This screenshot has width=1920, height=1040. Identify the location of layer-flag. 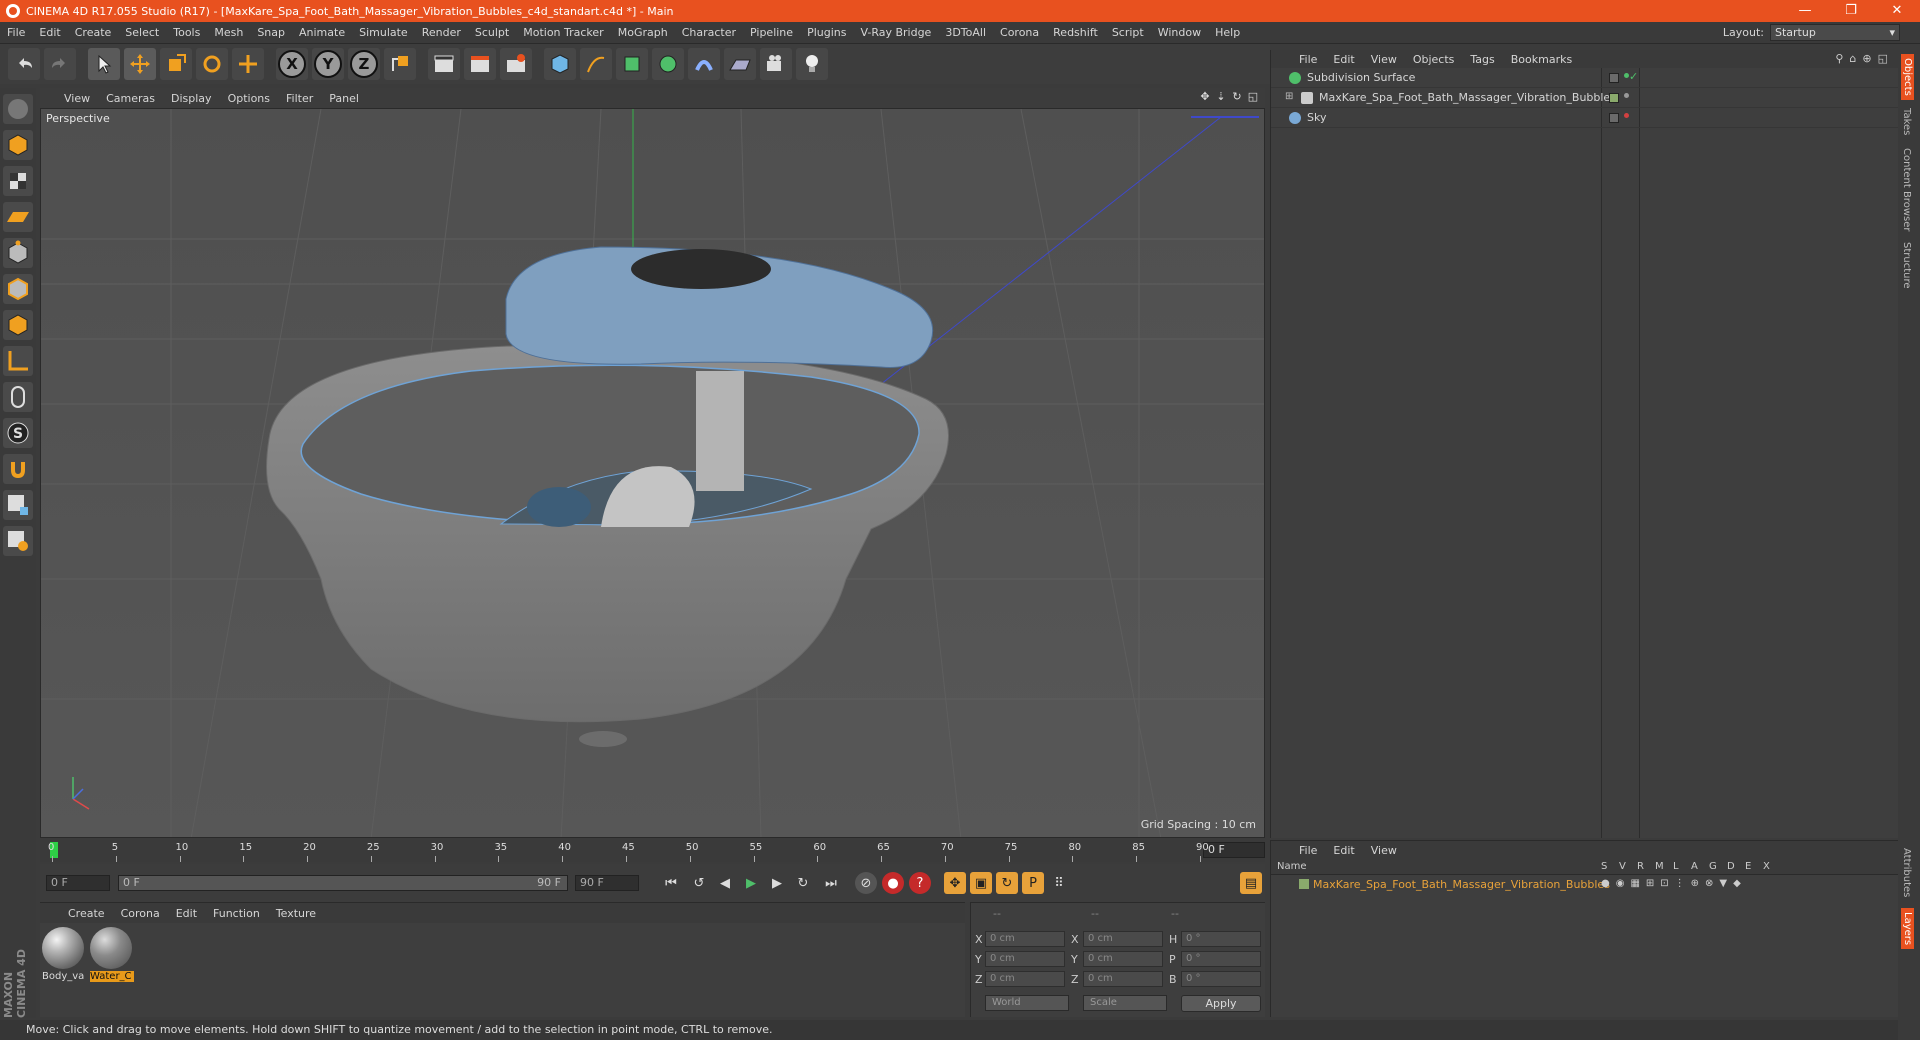
(1614, 118).